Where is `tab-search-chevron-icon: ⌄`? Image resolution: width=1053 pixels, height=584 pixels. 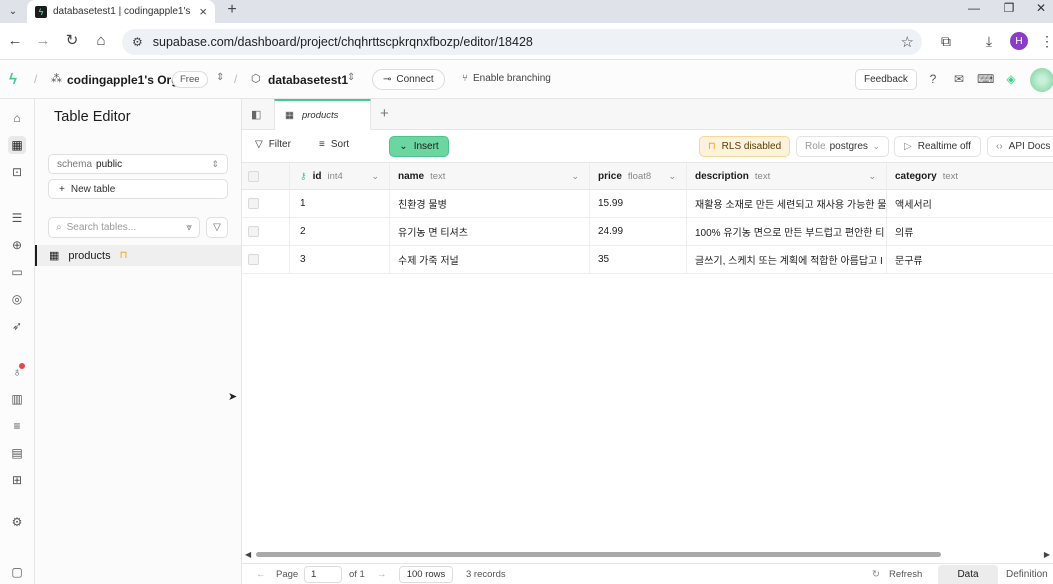
tab-search-chevron-icon: ⌄ is located at coordinates (13, 11).